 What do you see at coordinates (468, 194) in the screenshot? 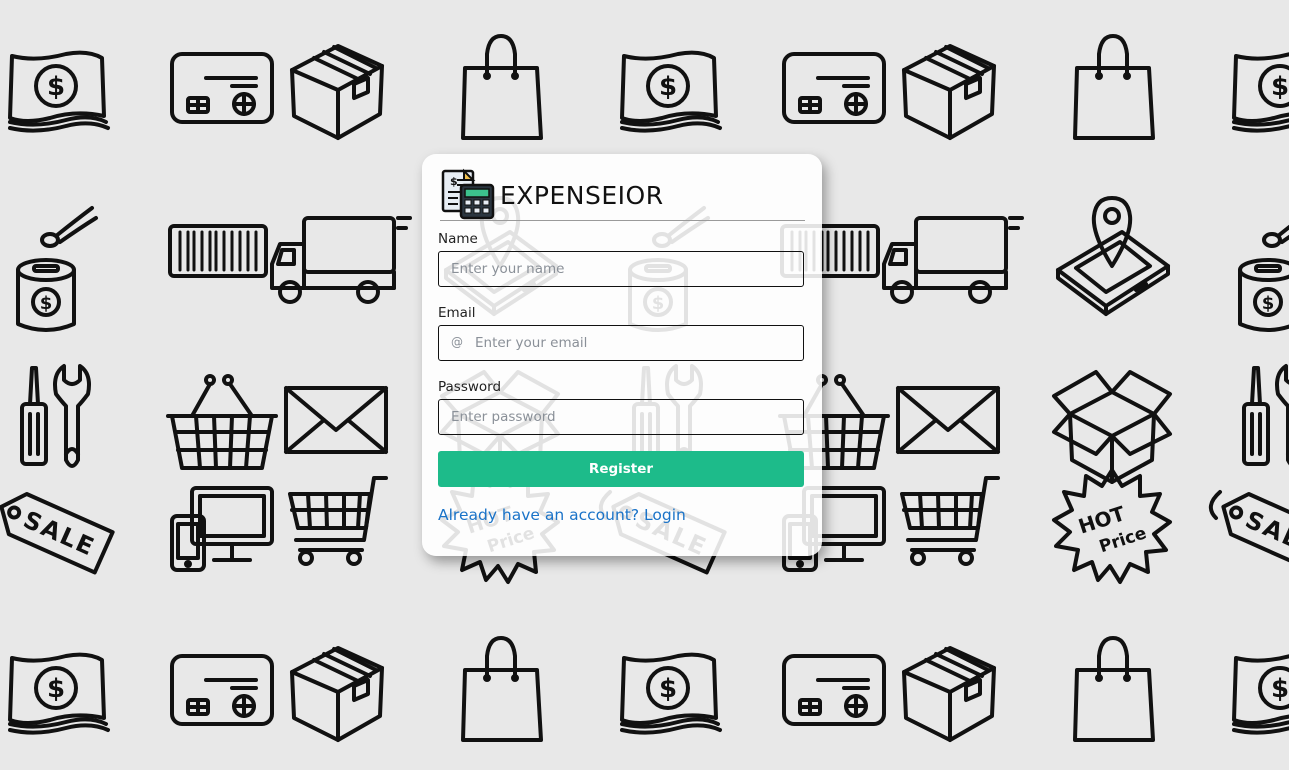
I see `expense-logo-icon: $` at bounding box center [468, 194].